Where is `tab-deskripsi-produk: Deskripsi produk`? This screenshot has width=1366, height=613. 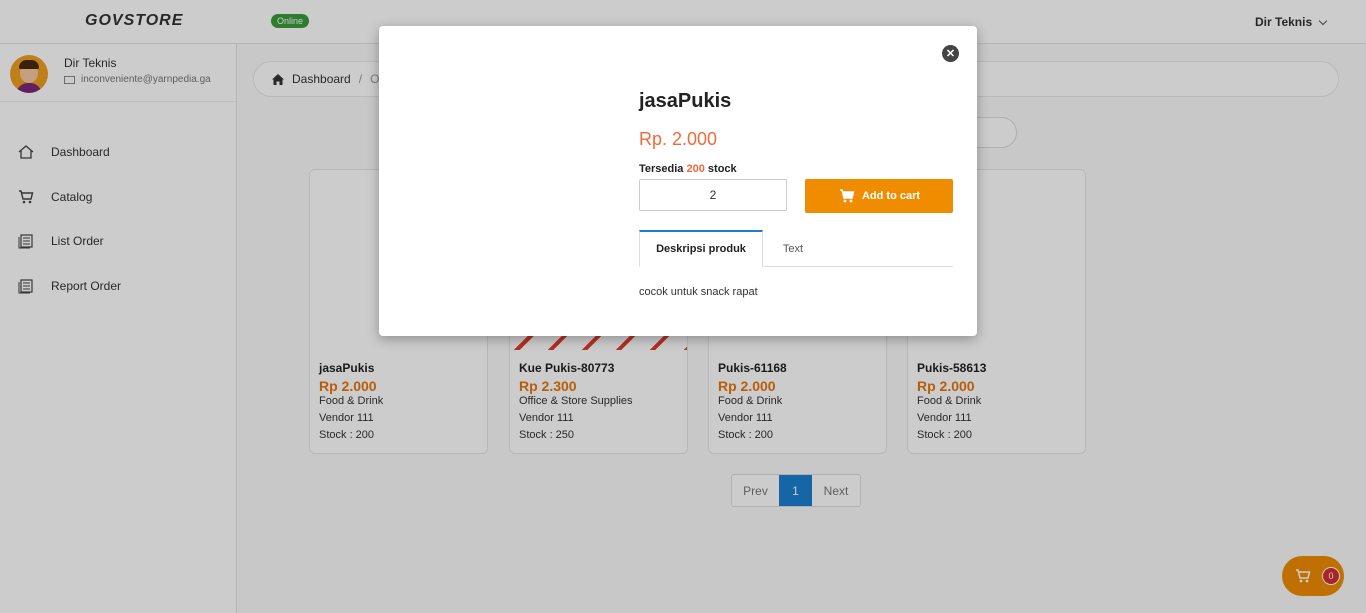
tab-deskripsi-produk: Deskripsi produk is located at coordinates (701, 248).